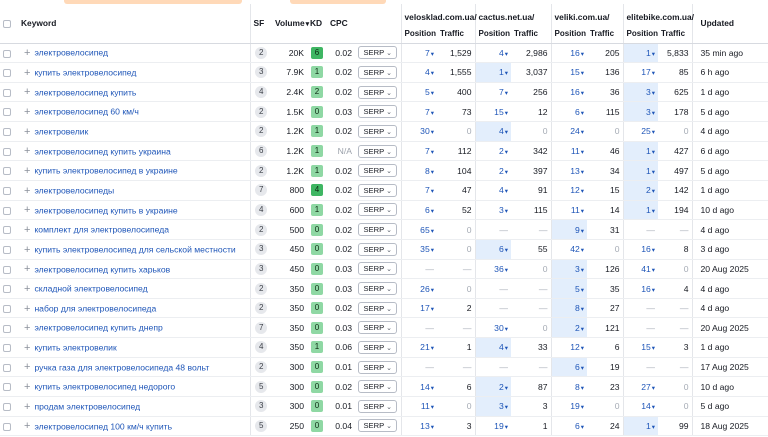 This screenshot has height=437, width=768. I want to click on competitor-header-3: veliki.com.ua/, so click(587, 16).